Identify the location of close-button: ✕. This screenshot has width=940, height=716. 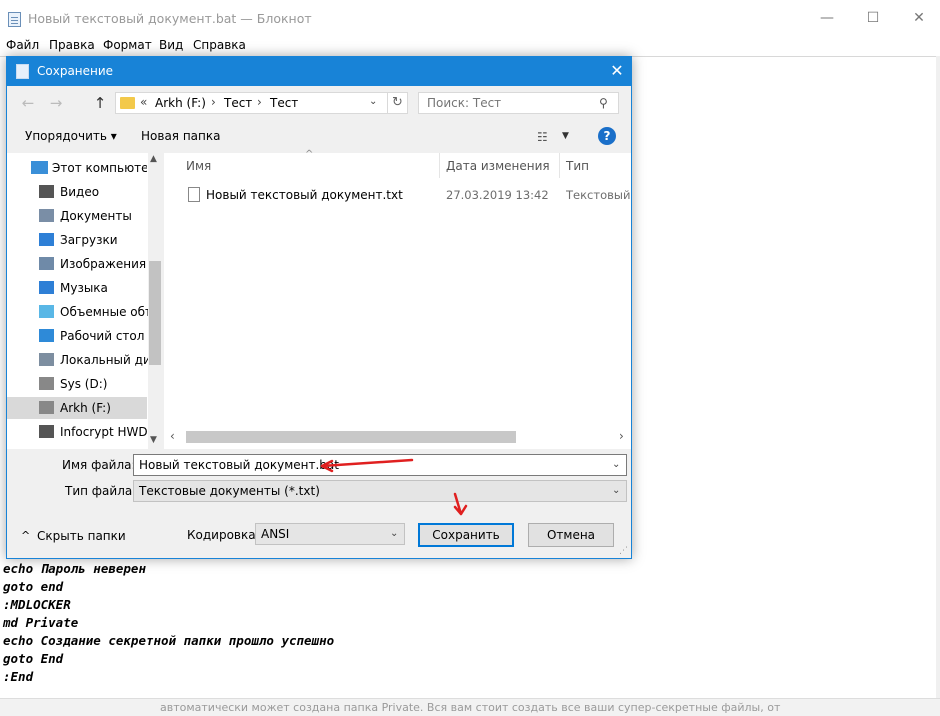
(919, 18).